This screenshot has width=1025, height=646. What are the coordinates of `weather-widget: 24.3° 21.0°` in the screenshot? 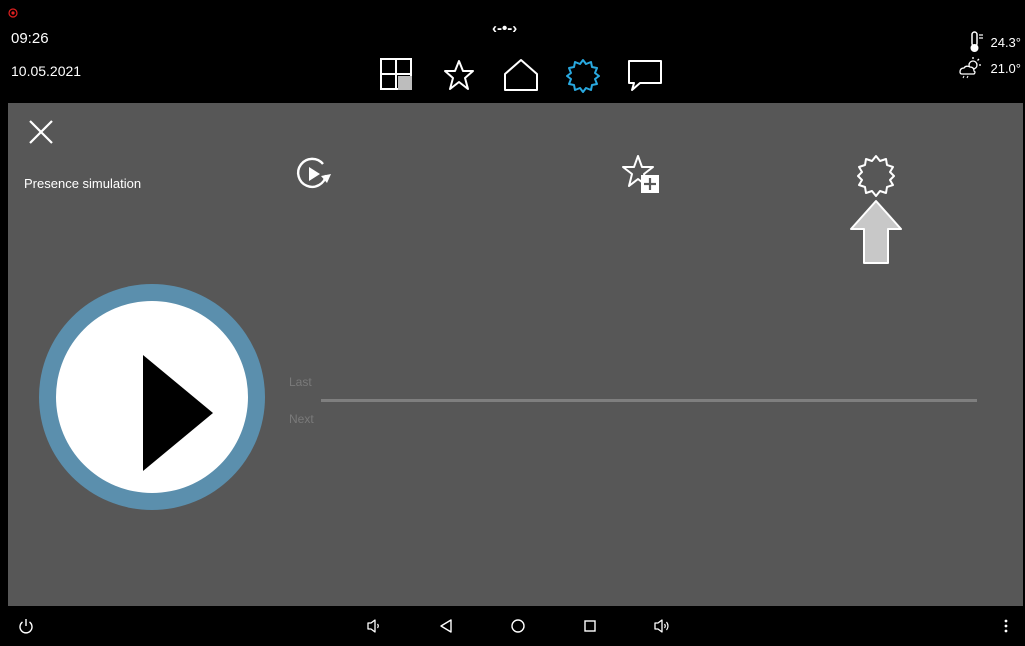 It's located at (986, 60).